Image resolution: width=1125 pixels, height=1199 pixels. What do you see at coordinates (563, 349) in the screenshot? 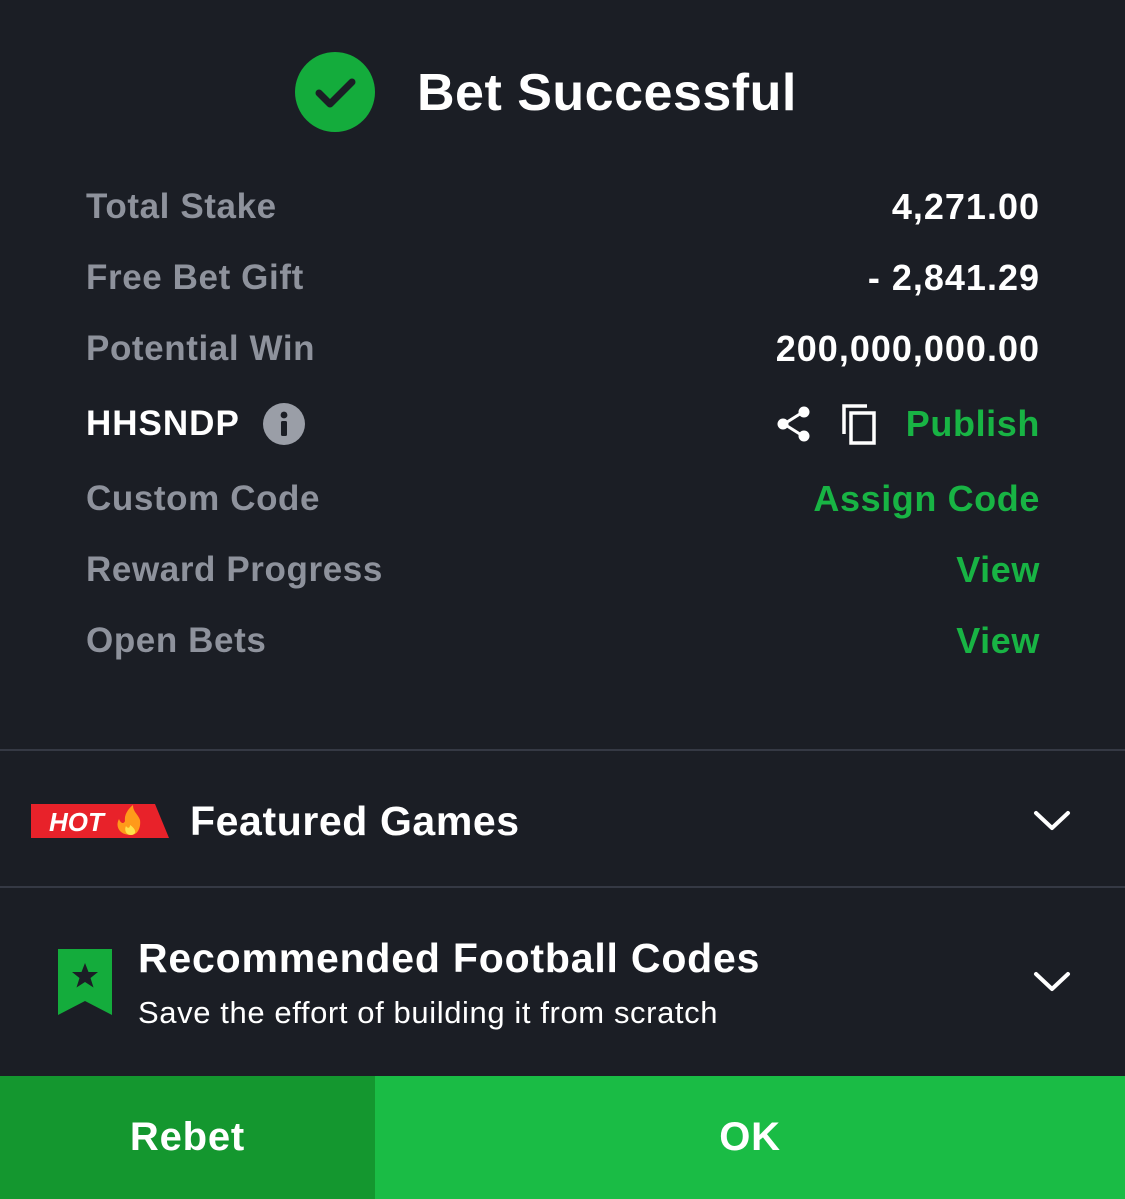
I see `potential-win-row: Potential Win 200,000,000.00` at bounding box center [563, 349].